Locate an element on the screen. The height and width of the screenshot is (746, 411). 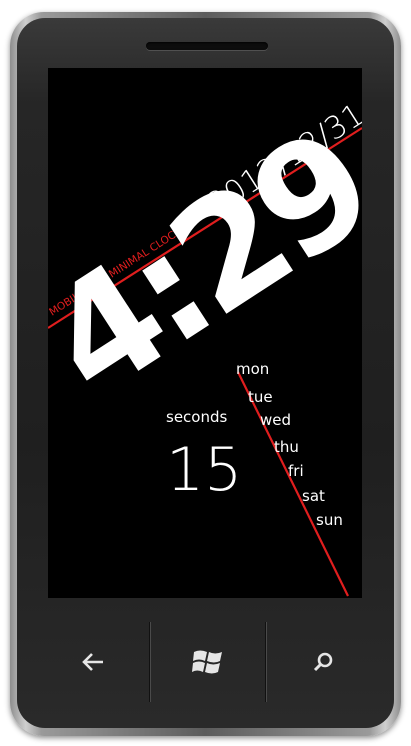
back-arrow-icon is located at coordinates (92, 662).